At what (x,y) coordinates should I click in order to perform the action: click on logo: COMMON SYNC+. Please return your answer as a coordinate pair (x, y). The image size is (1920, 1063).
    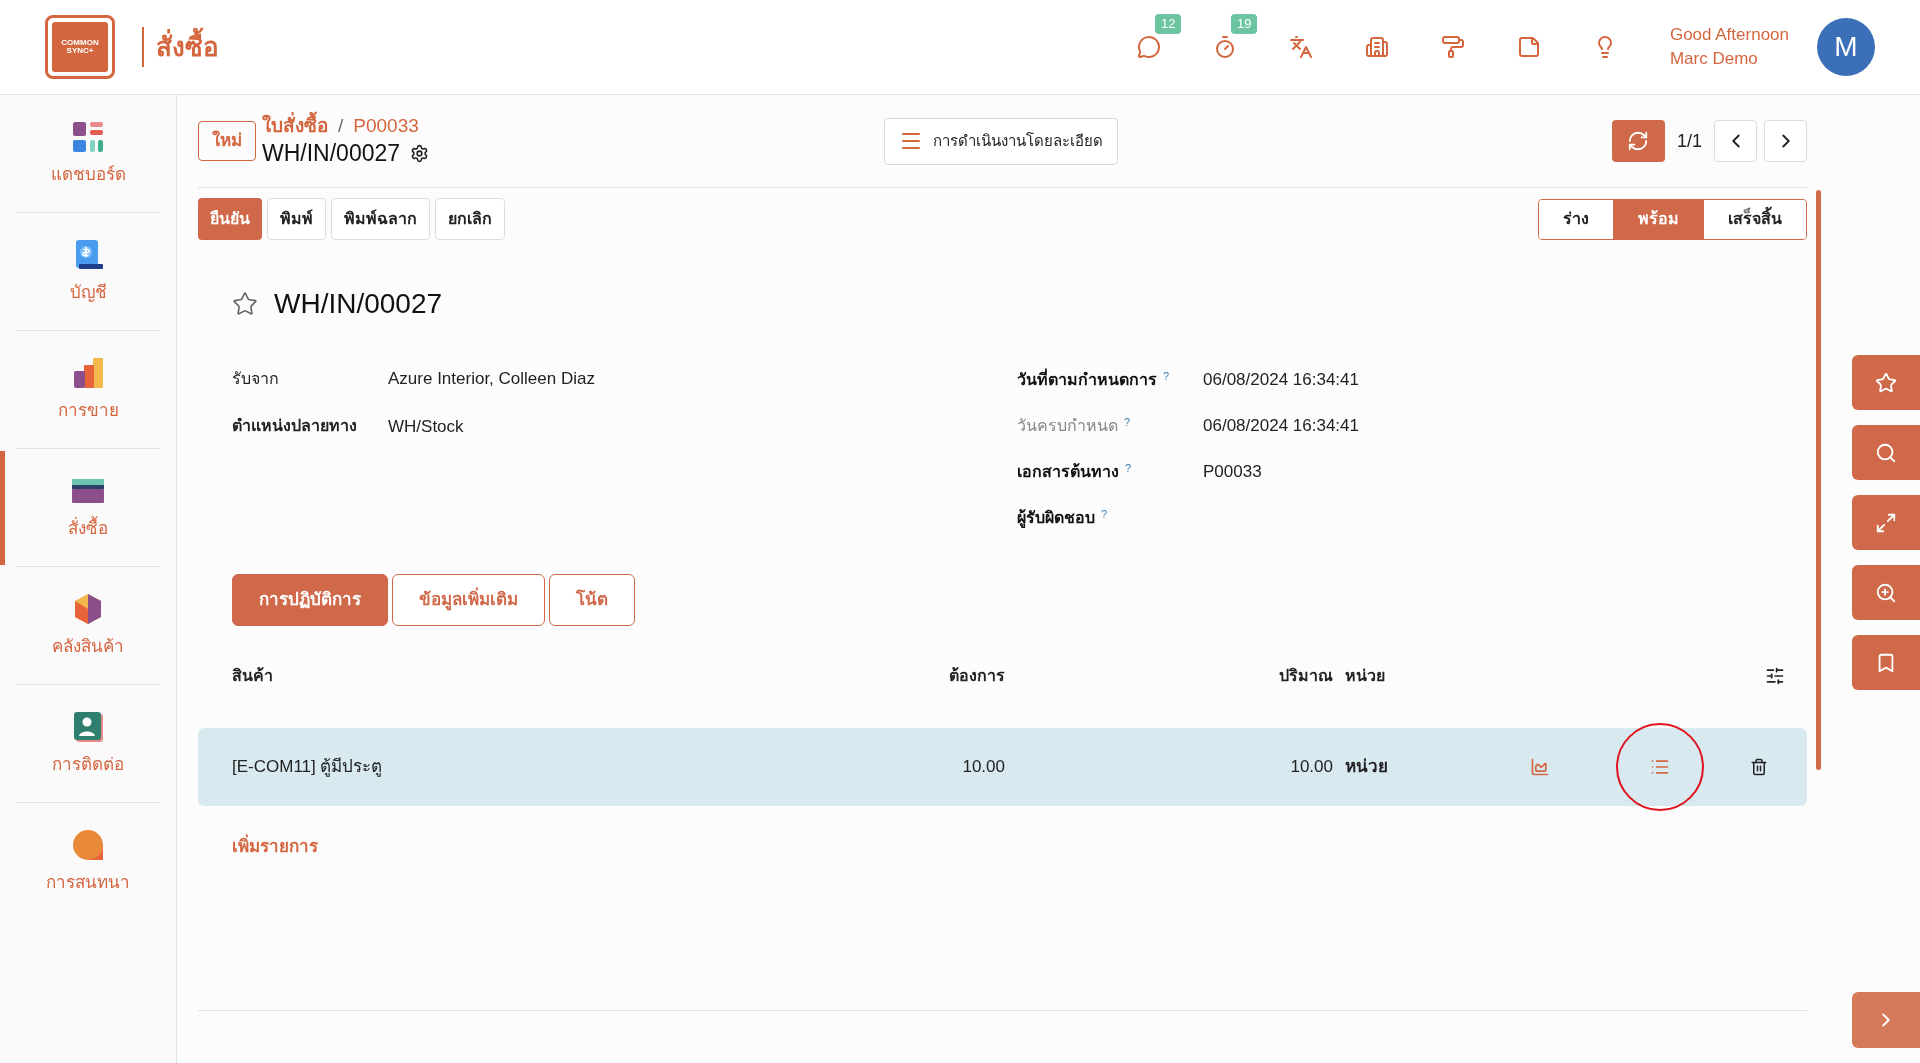
    Looking at the image, I should click on (80, 47).